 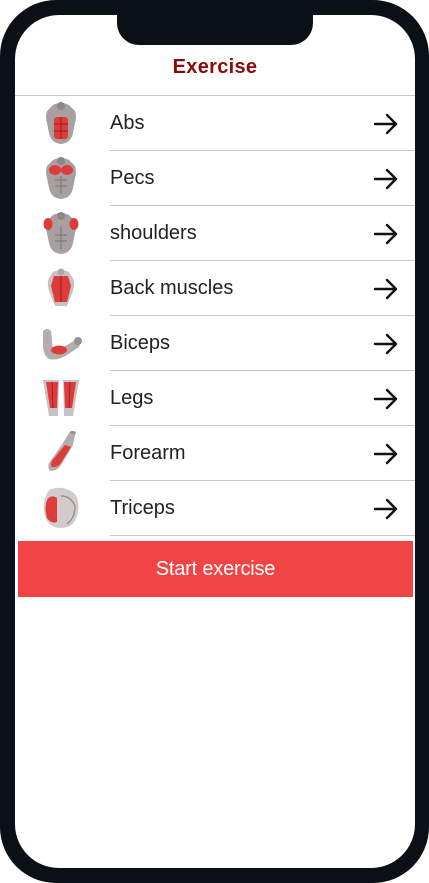 I want to click on exercise-item-label: shoulders, so click(x=153, y=233).